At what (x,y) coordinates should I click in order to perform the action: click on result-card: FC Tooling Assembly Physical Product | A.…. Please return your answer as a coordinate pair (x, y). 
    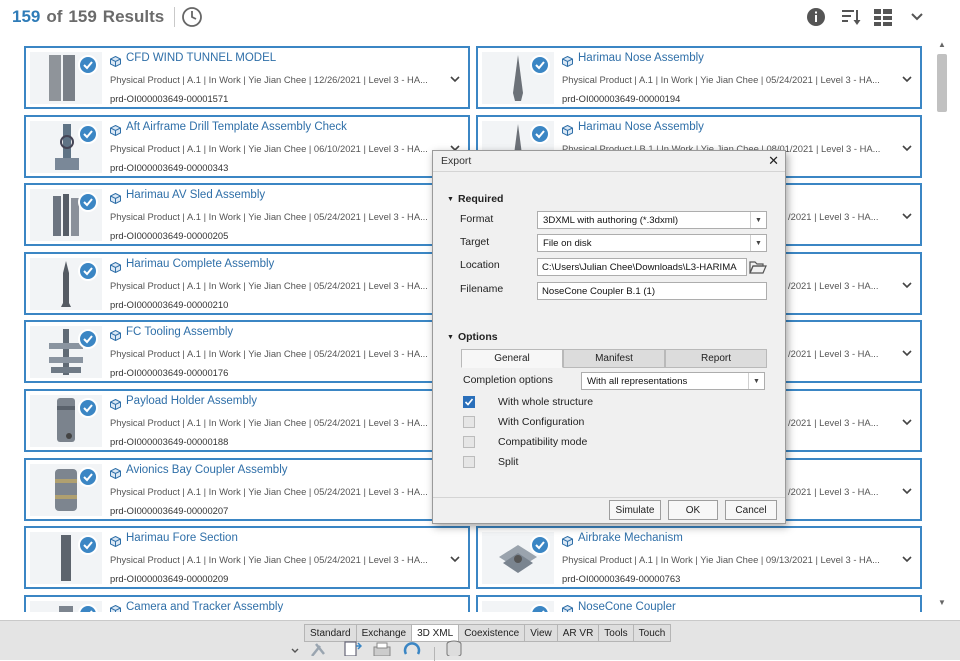
    Looking at the image, I should click on (247, 352).